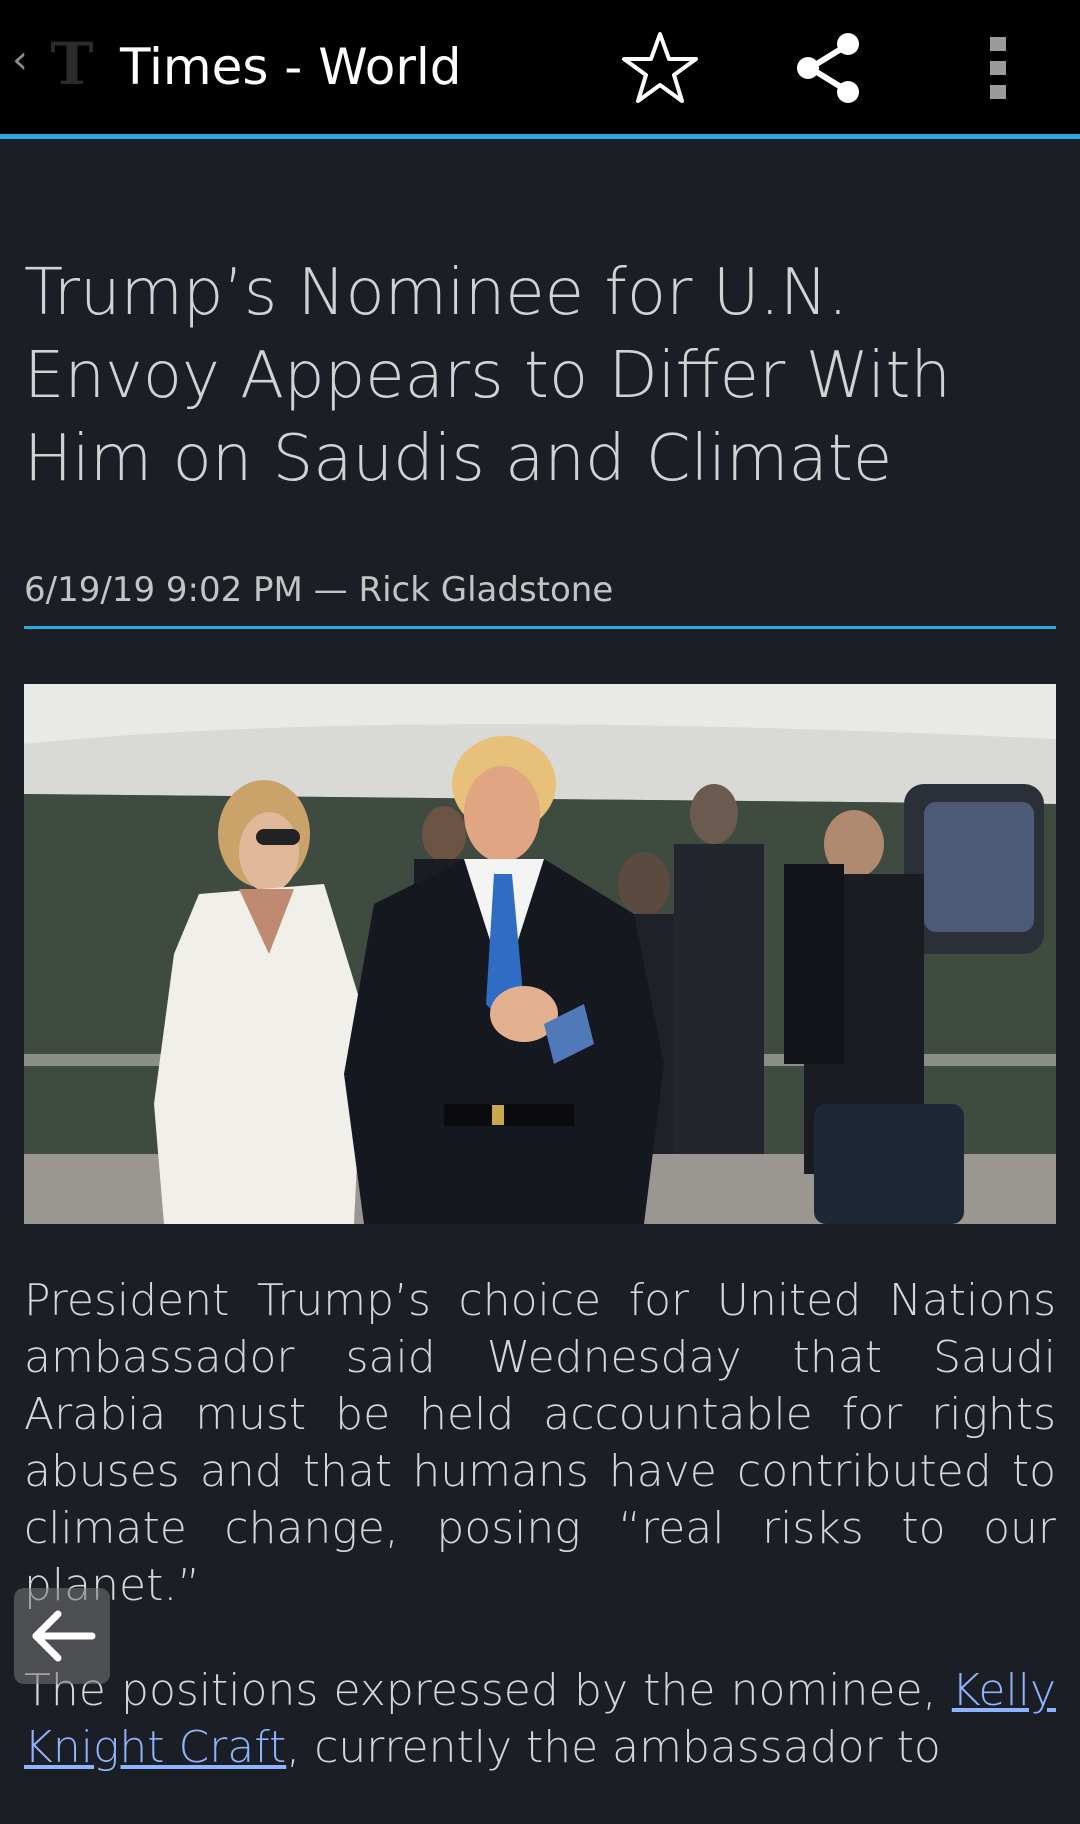 Image resolution: width=1080 pixels, height=1824 pixels. Describe the element at coordinates (540, 627) in the screenshot. I see `byline-divider` at that location.